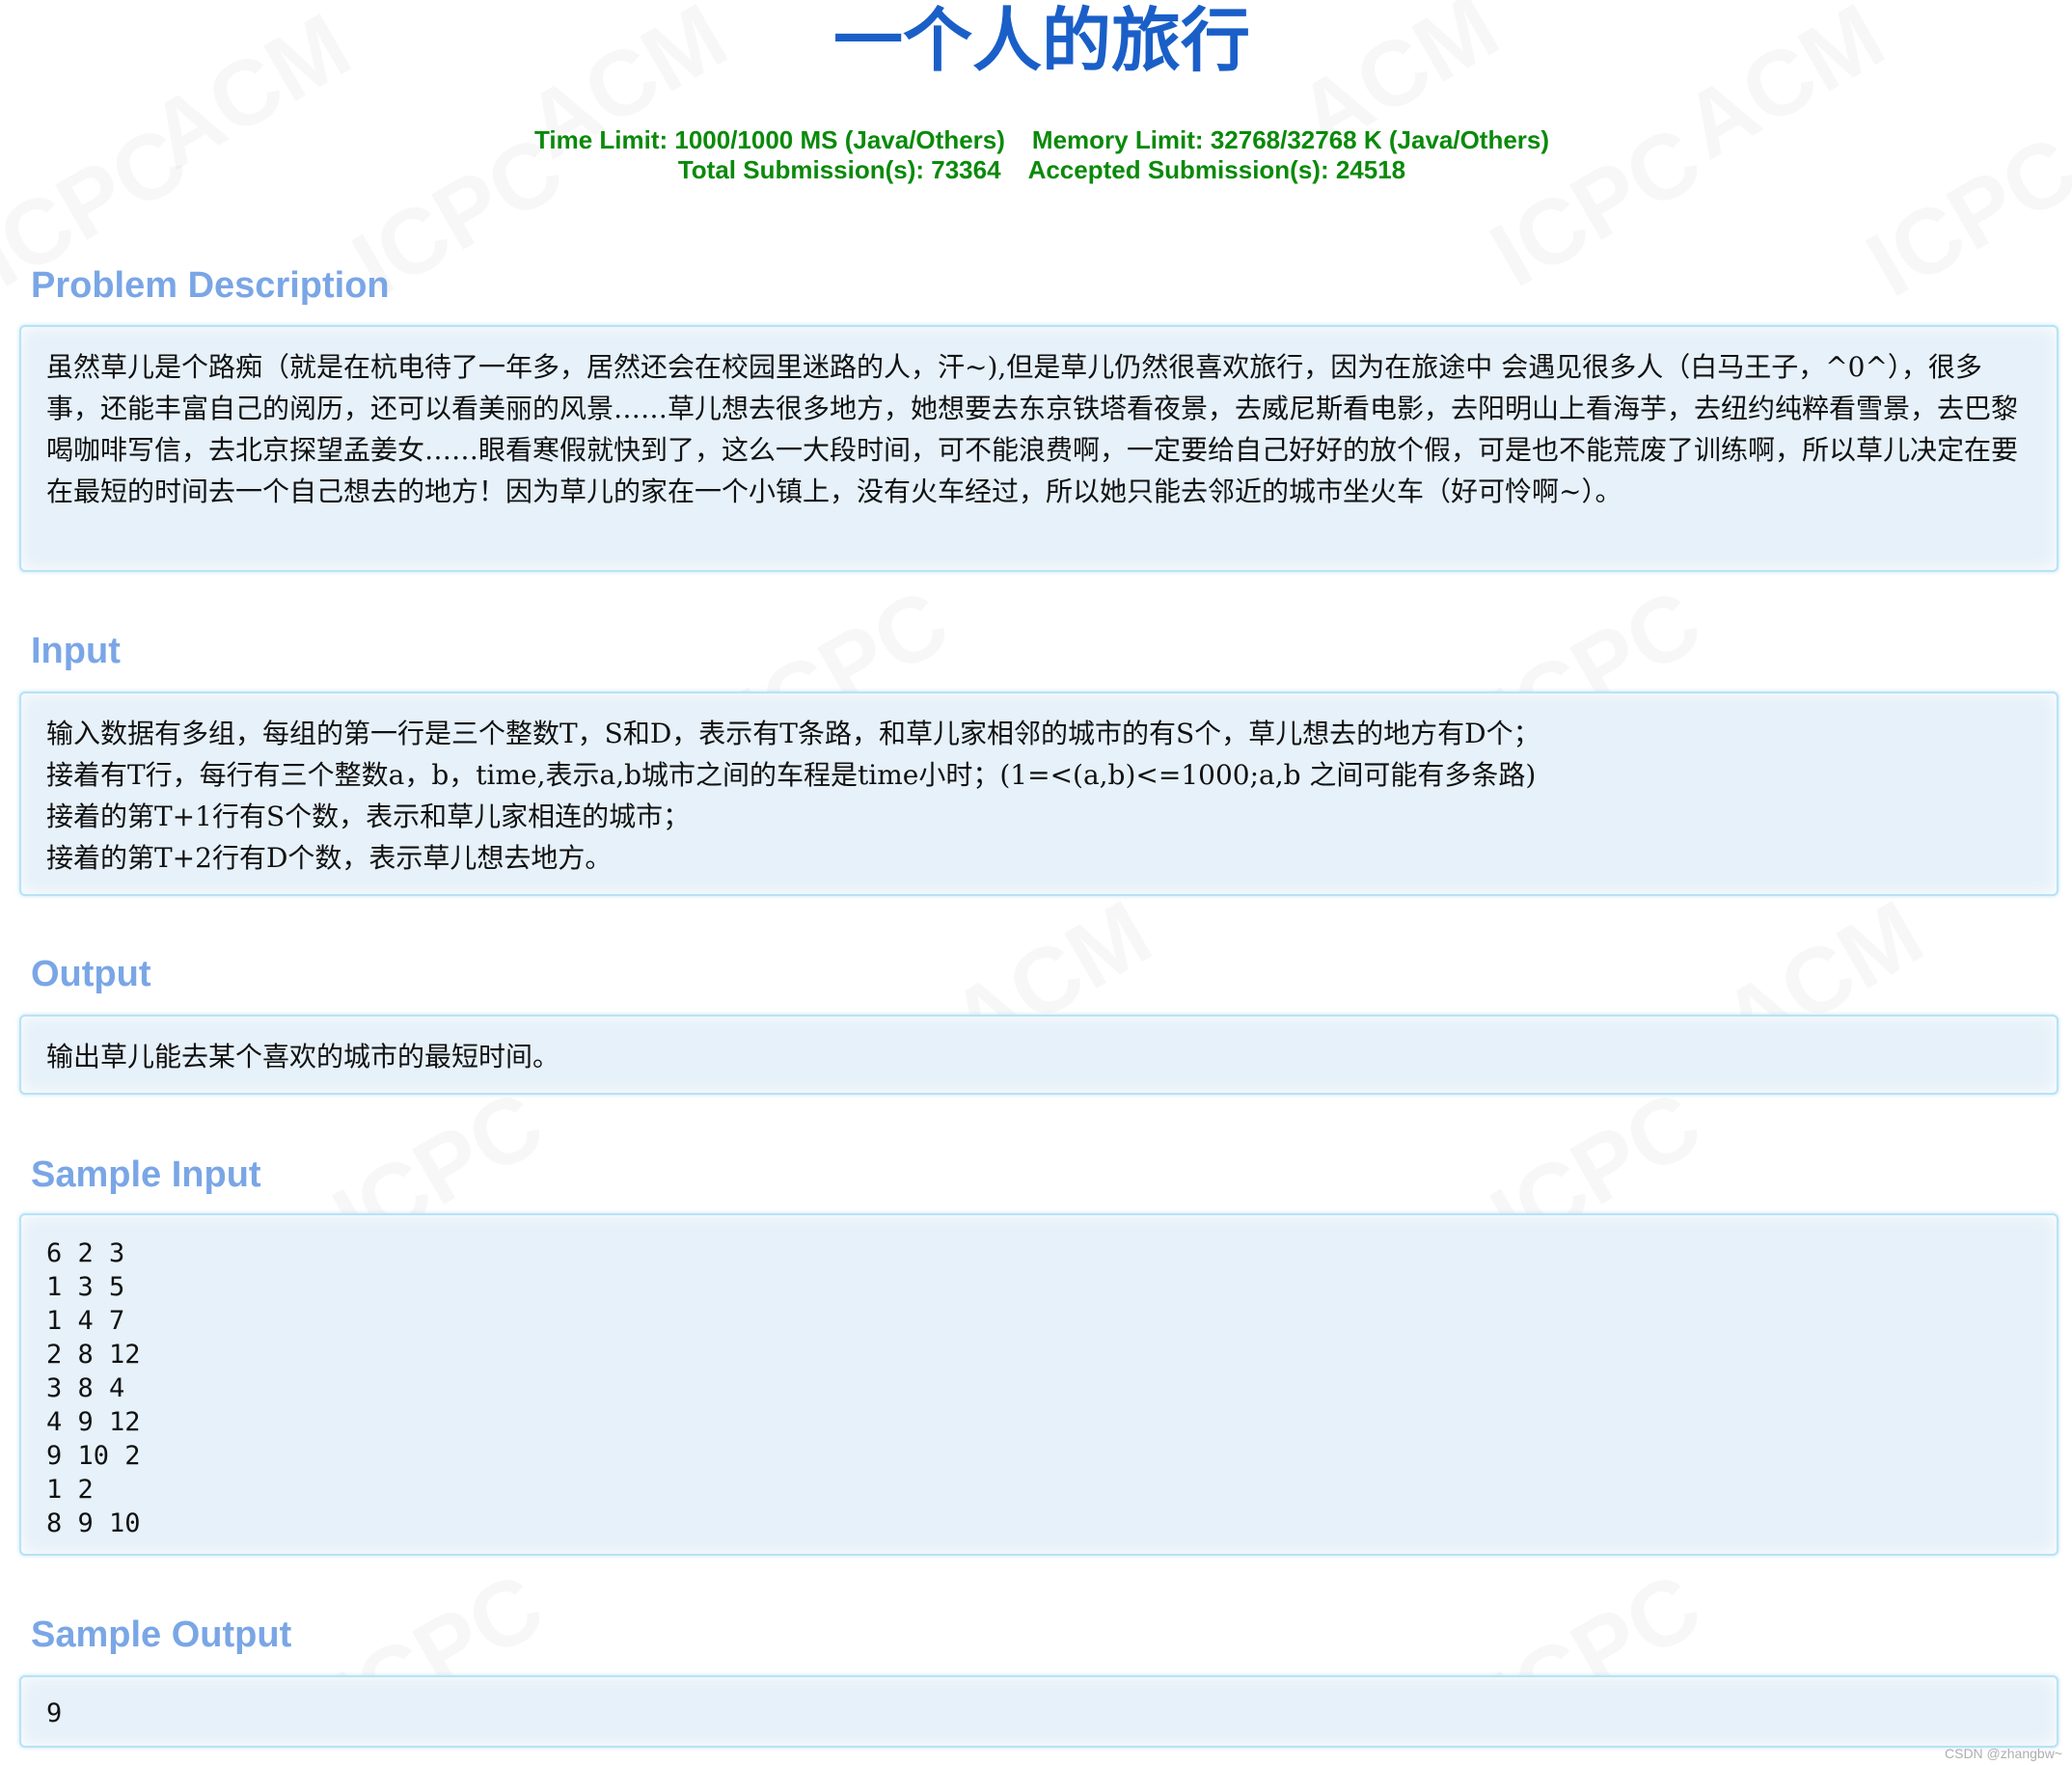  What do you see at coordinates (91, 974) in the screenshot?
I see `section-title-output: Output` at bounding box center [91, 974].